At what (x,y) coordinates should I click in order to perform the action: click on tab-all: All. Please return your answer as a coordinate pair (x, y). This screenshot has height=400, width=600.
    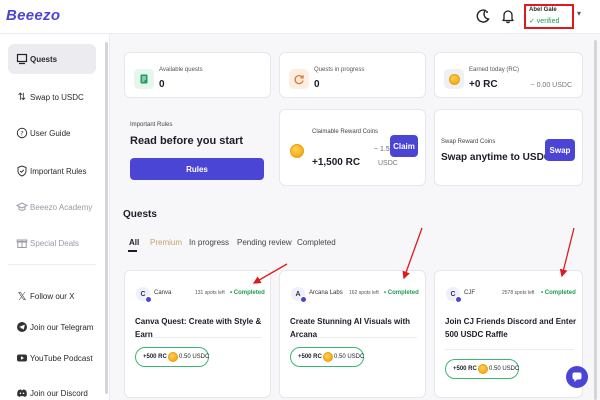
    Looking at the image, I should click on (134, 242).